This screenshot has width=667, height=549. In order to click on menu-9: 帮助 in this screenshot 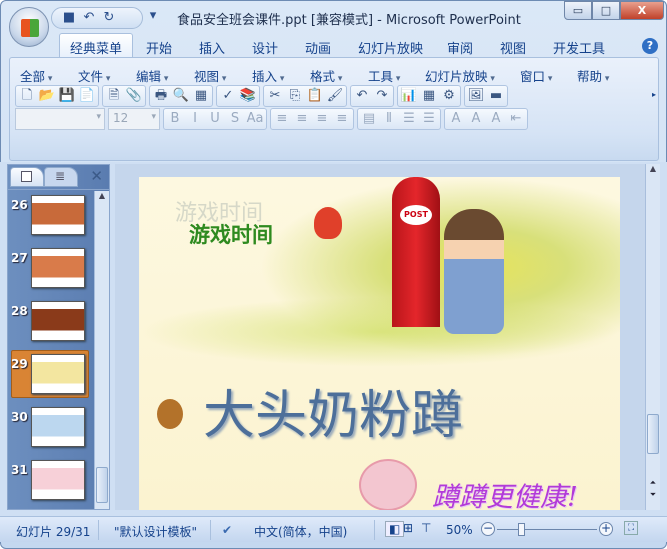, I will do `click(593, 75)`.